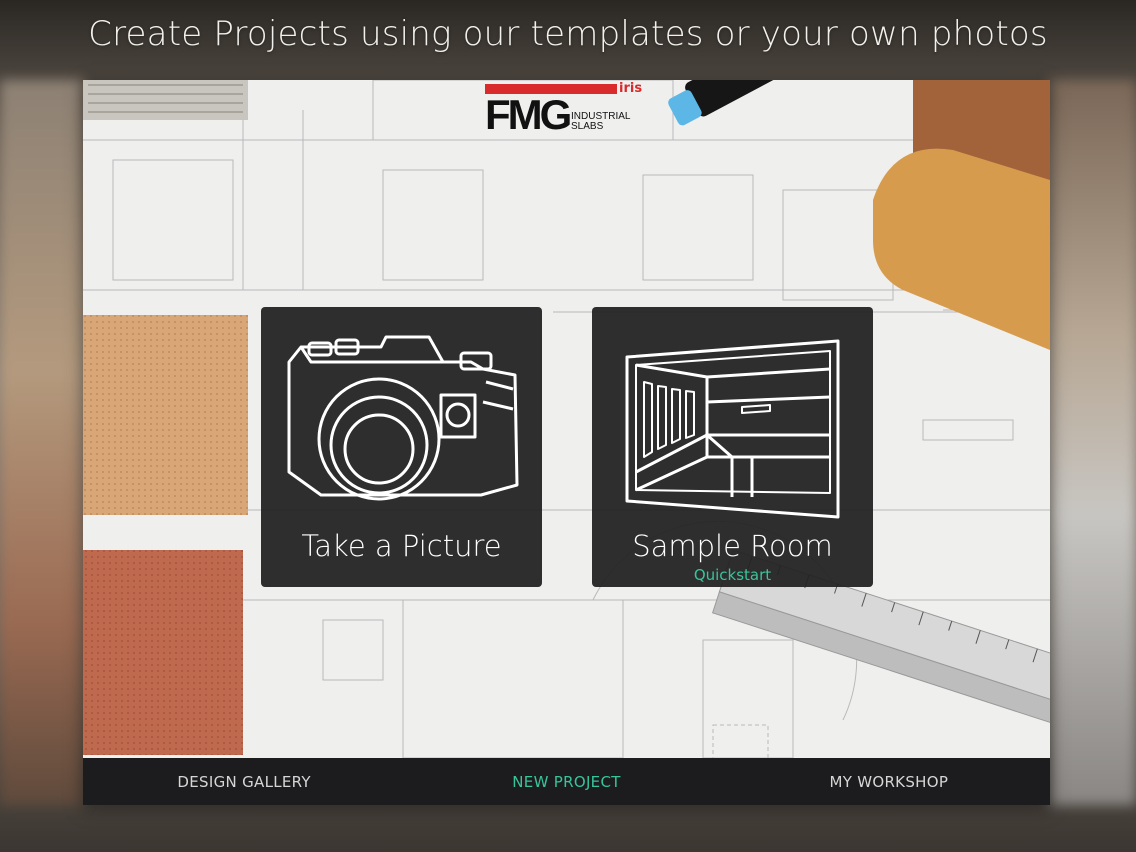 The height and width of the screenshot is (852, 1136). Describe the element at coordinates (631, 88) in the screenshot. I see `logo-mark: iris` at that location.